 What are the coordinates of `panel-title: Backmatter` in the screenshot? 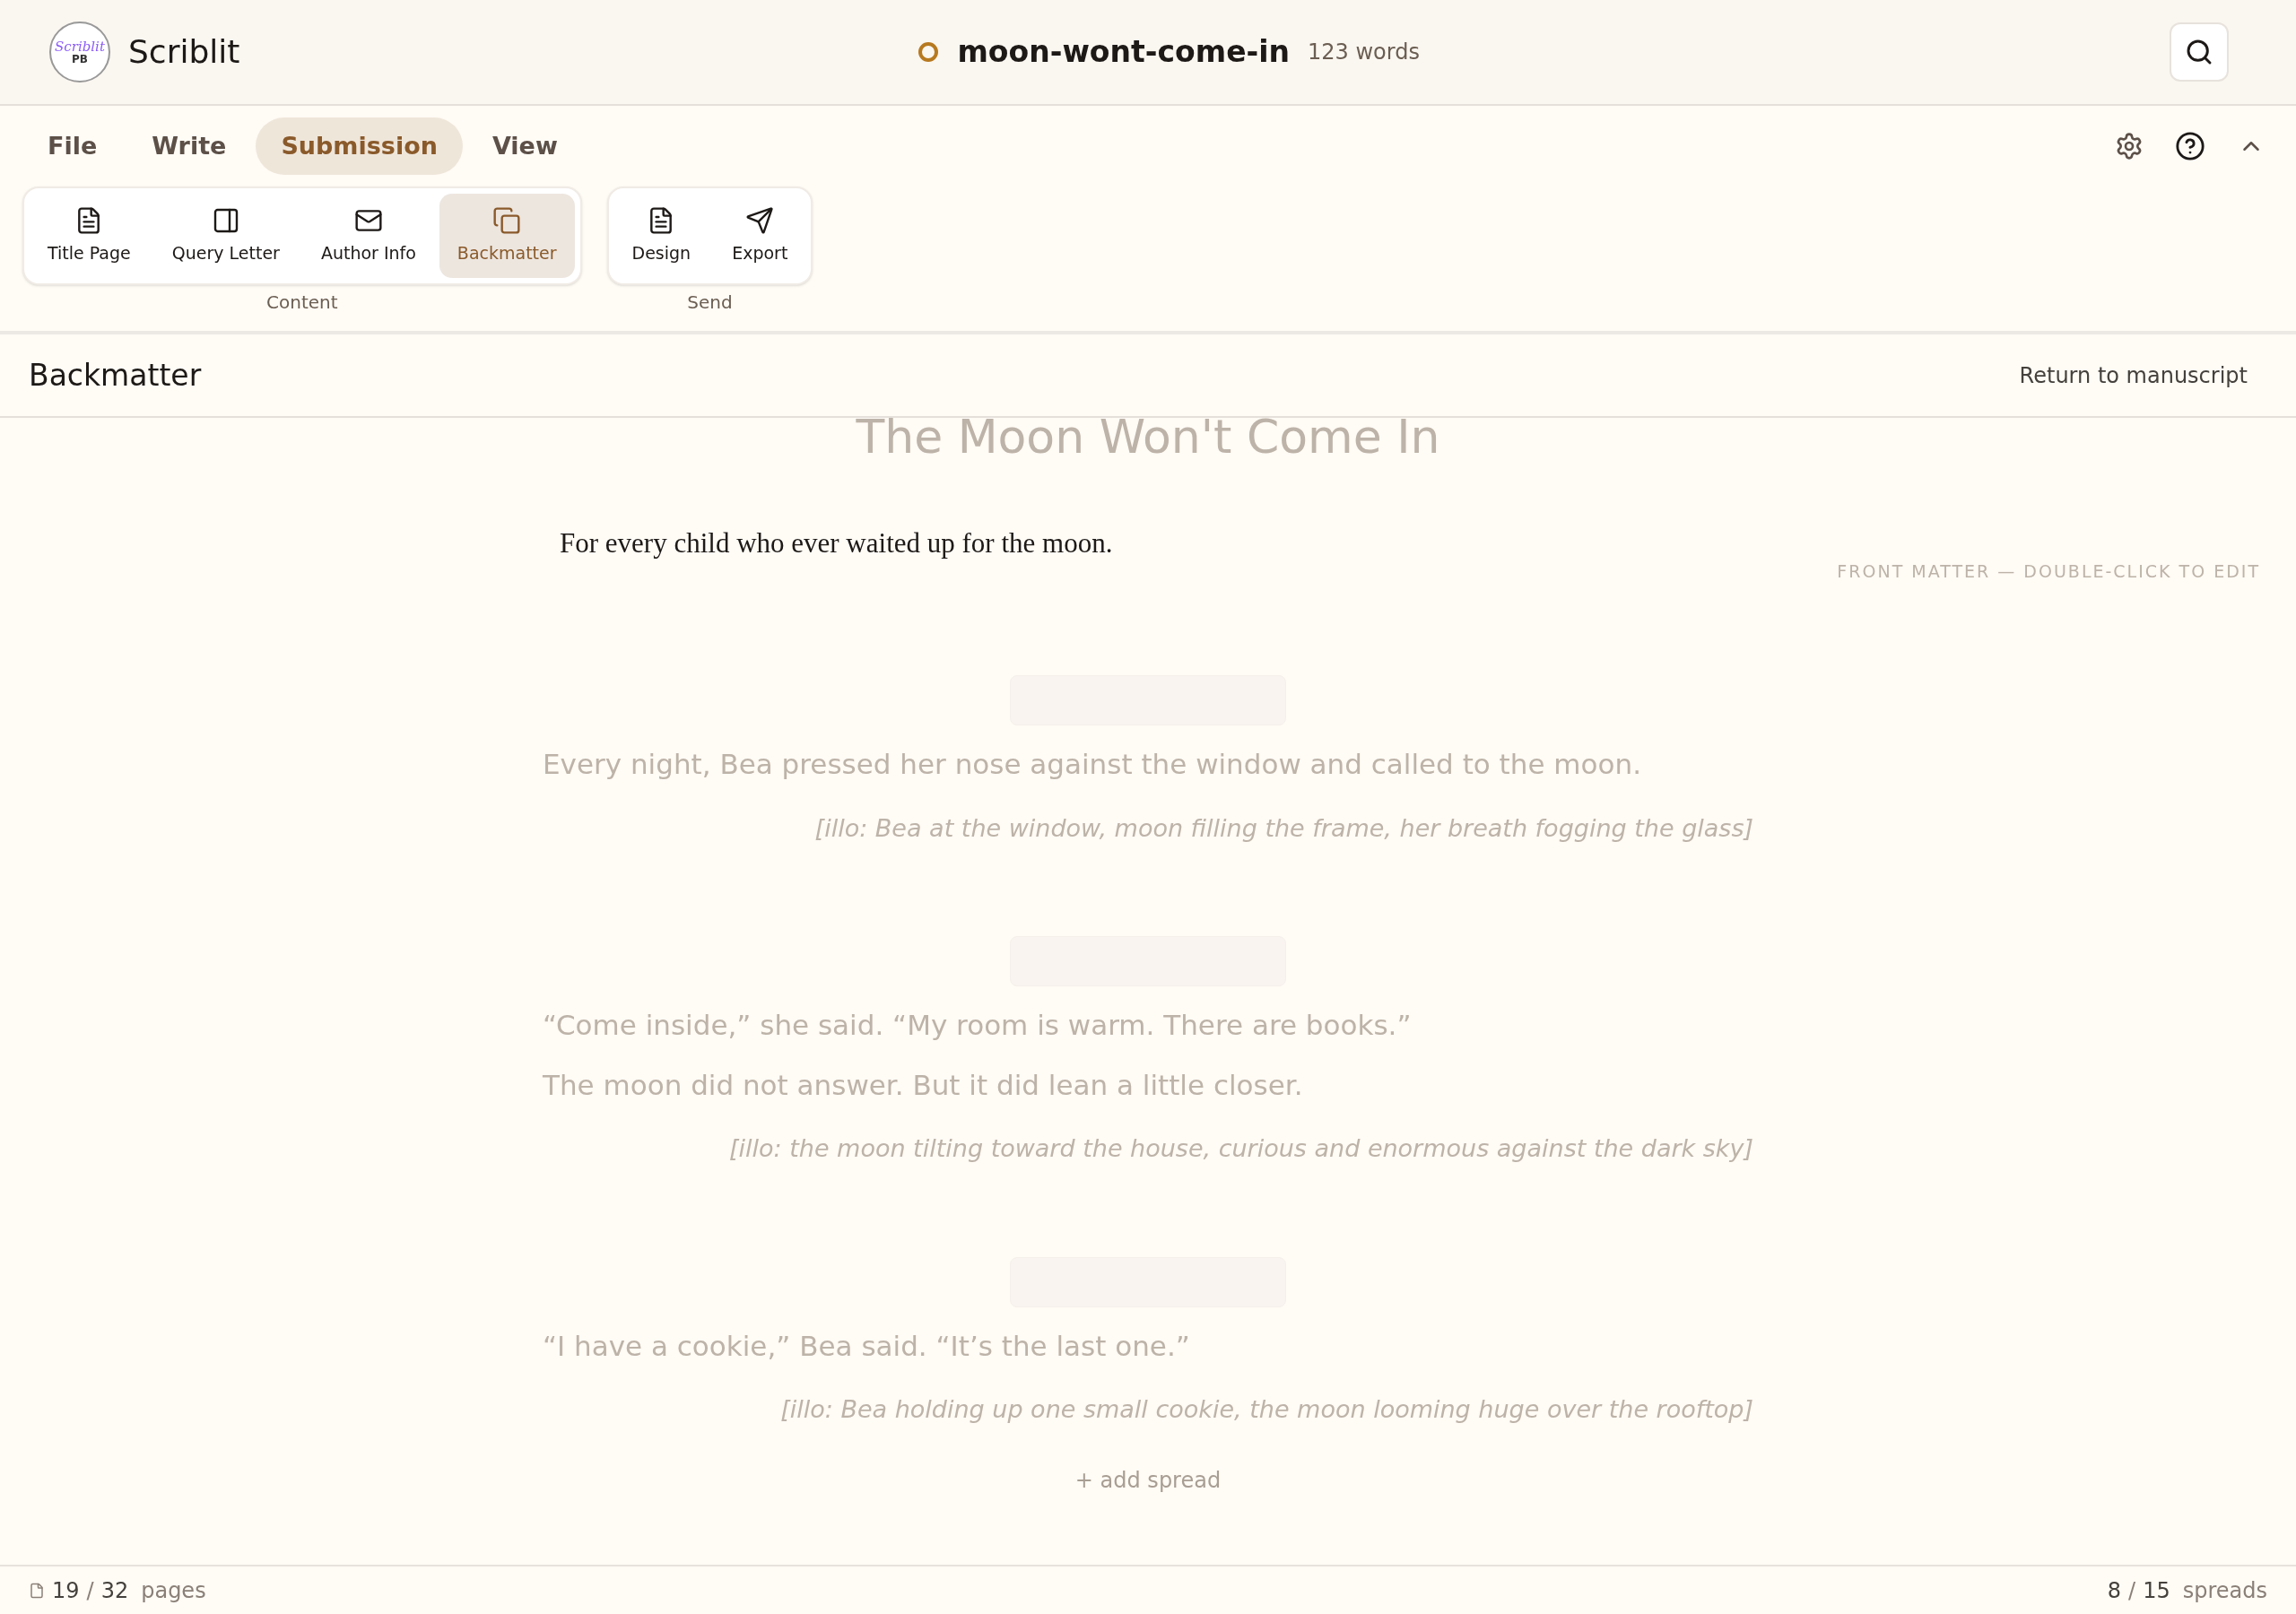 It's located at (115, 375).